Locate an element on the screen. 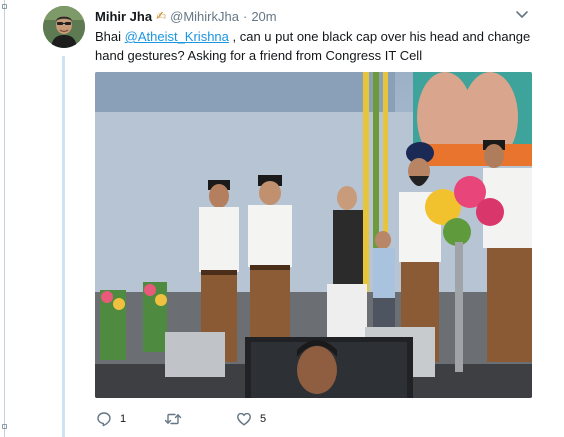 The width and height of the screenshot is (564, 437). tweet-actions: 1 5 is located at coordinates (181, 419).